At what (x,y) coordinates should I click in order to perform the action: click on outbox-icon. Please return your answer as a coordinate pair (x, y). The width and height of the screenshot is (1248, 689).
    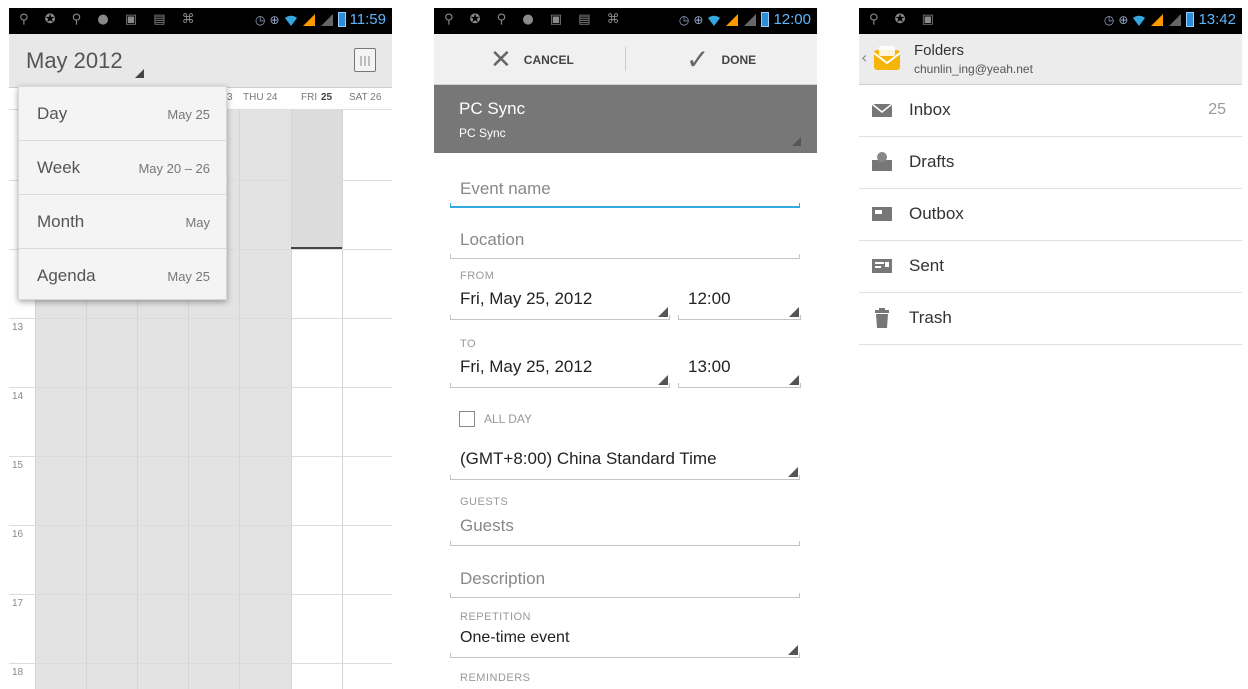
    Looking at the image, I should click on (882, 214).